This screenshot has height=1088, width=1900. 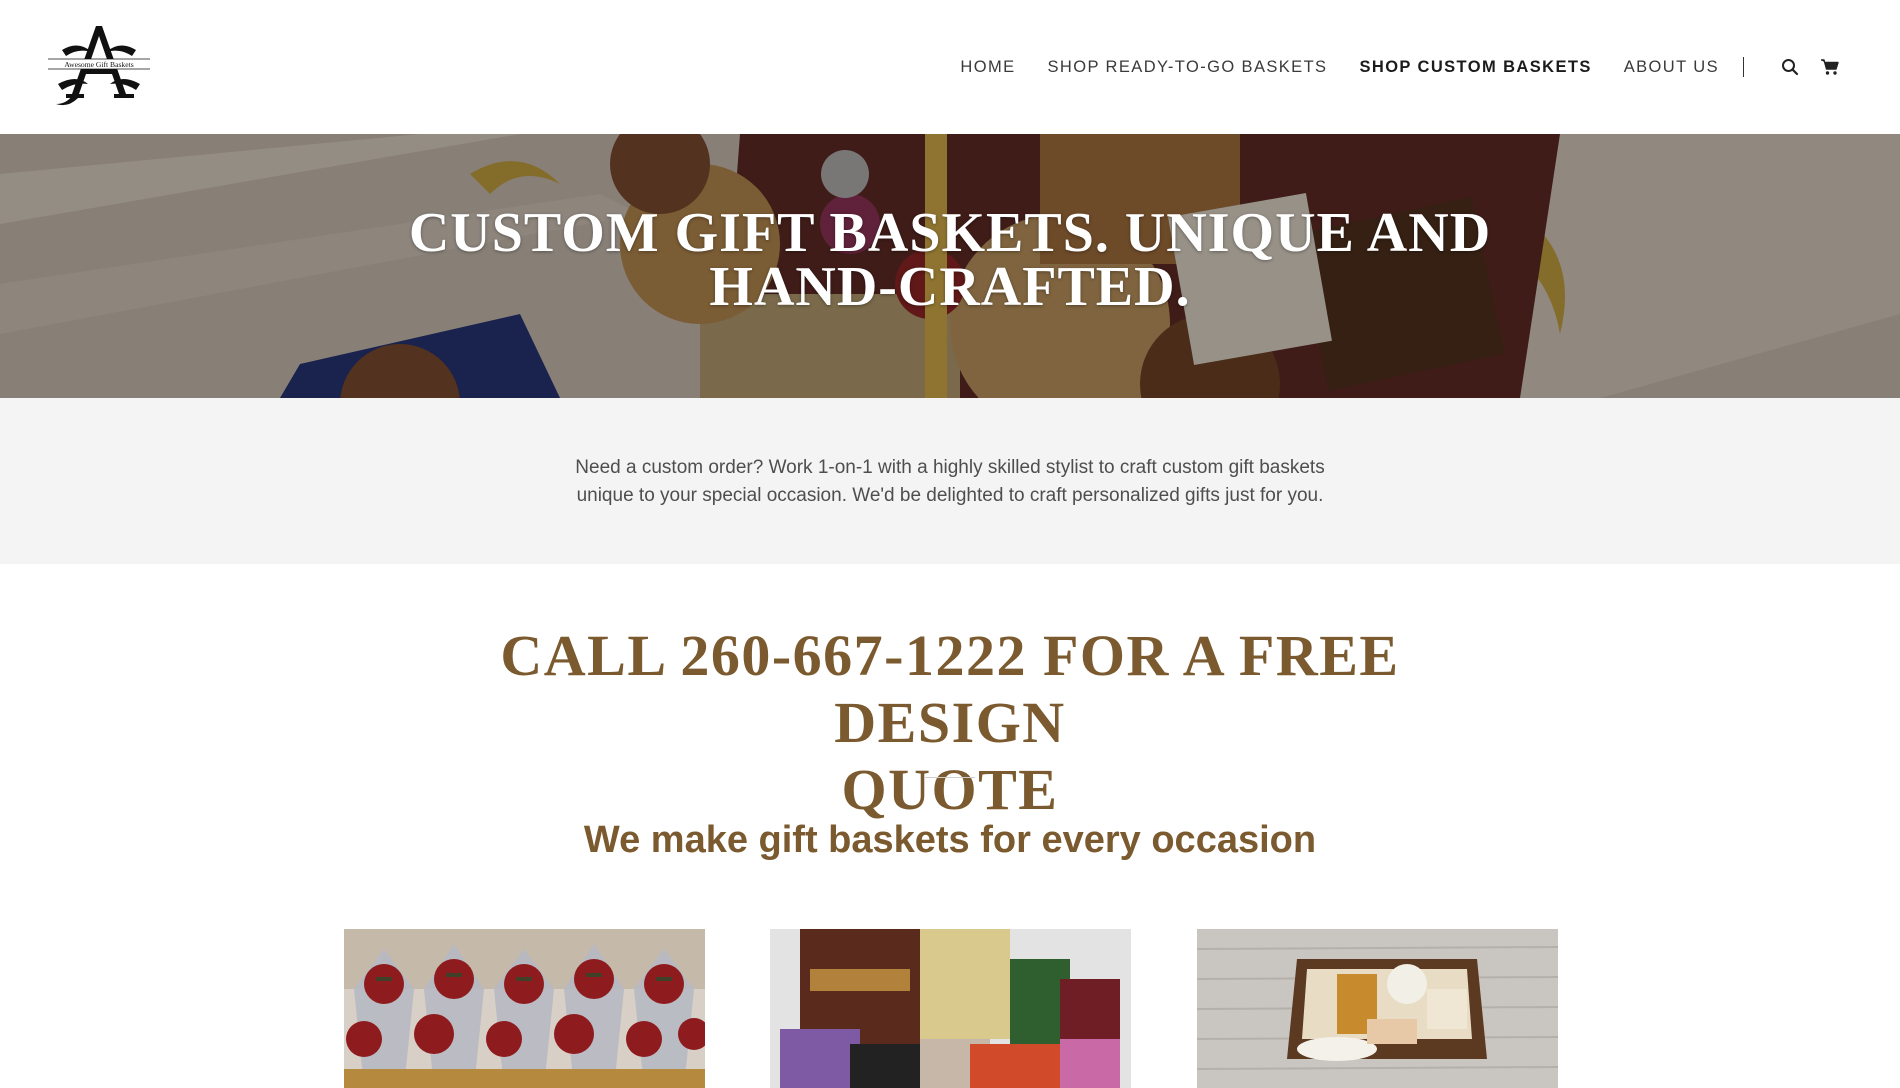 What do you see at coordinates (1671, 67) in the screenshot?
I see `nav-about-us: ABOUT US` at bounding box center [1671, 67].